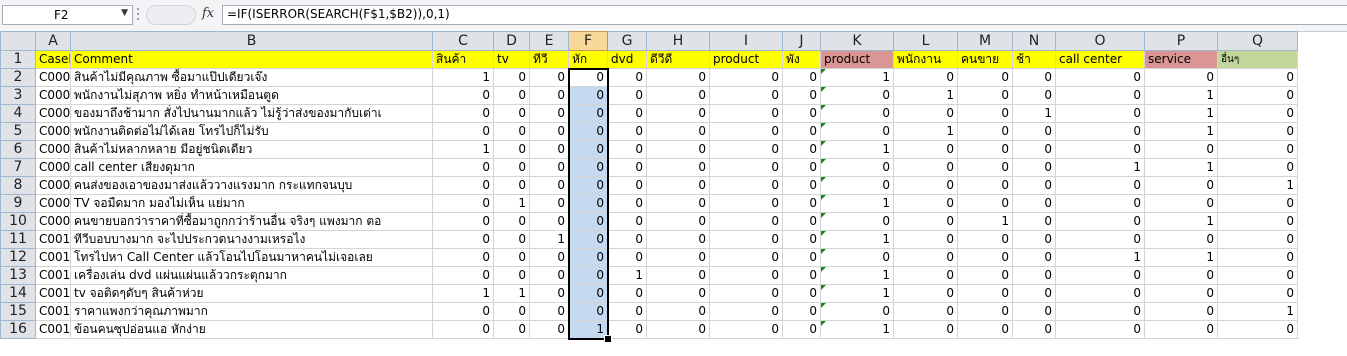  I want to click on column-header-j: J, so click(801, 41).